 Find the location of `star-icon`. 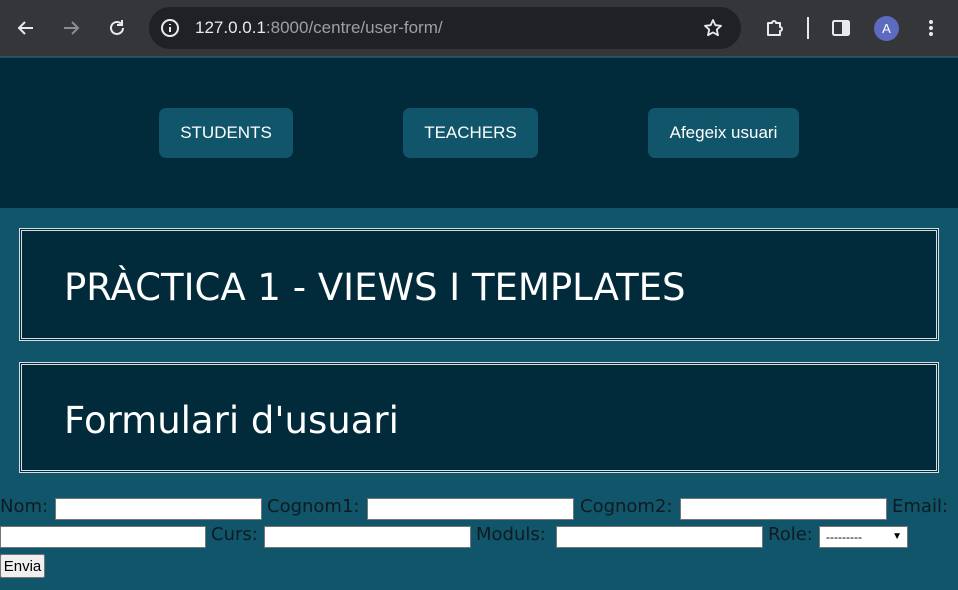

star-icon is located at coordinates (713, 28).